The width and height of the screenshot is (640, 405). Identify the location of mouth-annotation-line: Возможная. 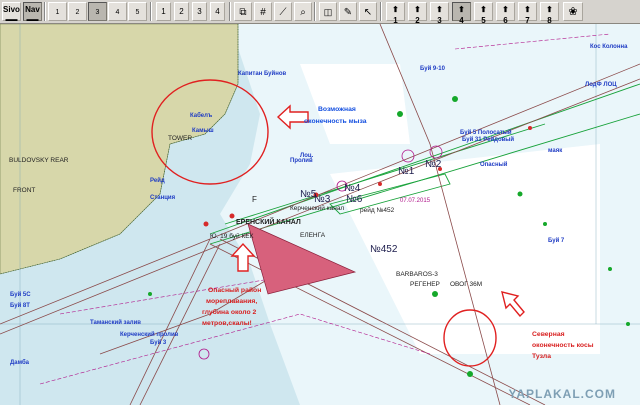
(337, 109).